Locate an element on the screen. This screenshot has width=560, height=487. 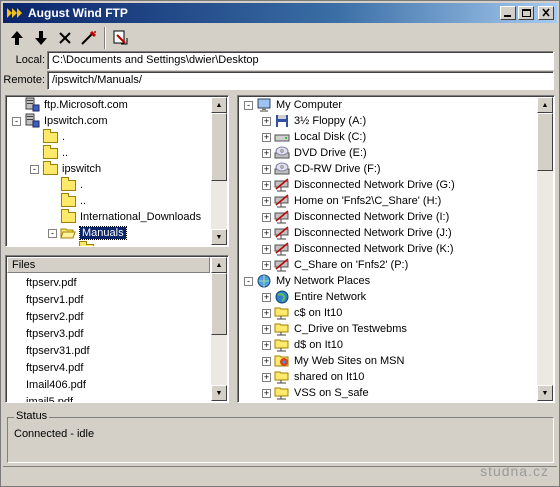
tree-item-label: Local Disk (C:) is located at coordinates (330, 137).